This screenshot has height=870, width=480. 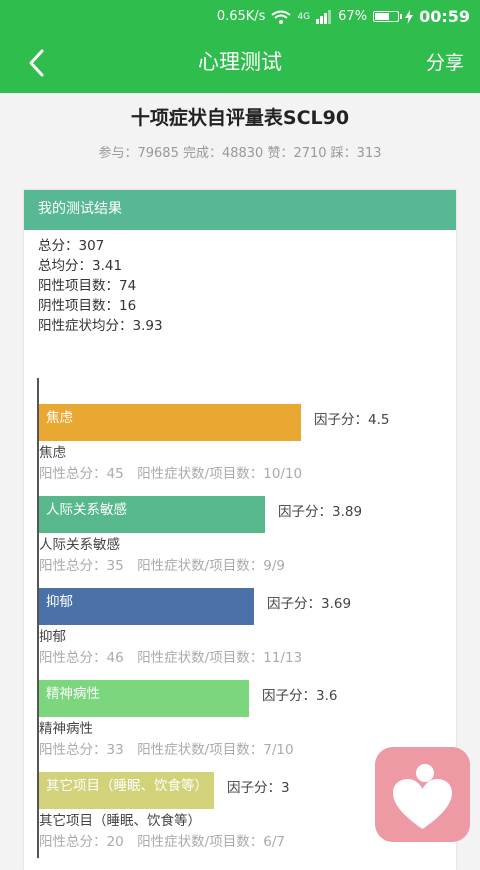 What do you see at coordinates (409, 16) in the screenshot?
I see `charging-icon` at bounding box center [409, 16].